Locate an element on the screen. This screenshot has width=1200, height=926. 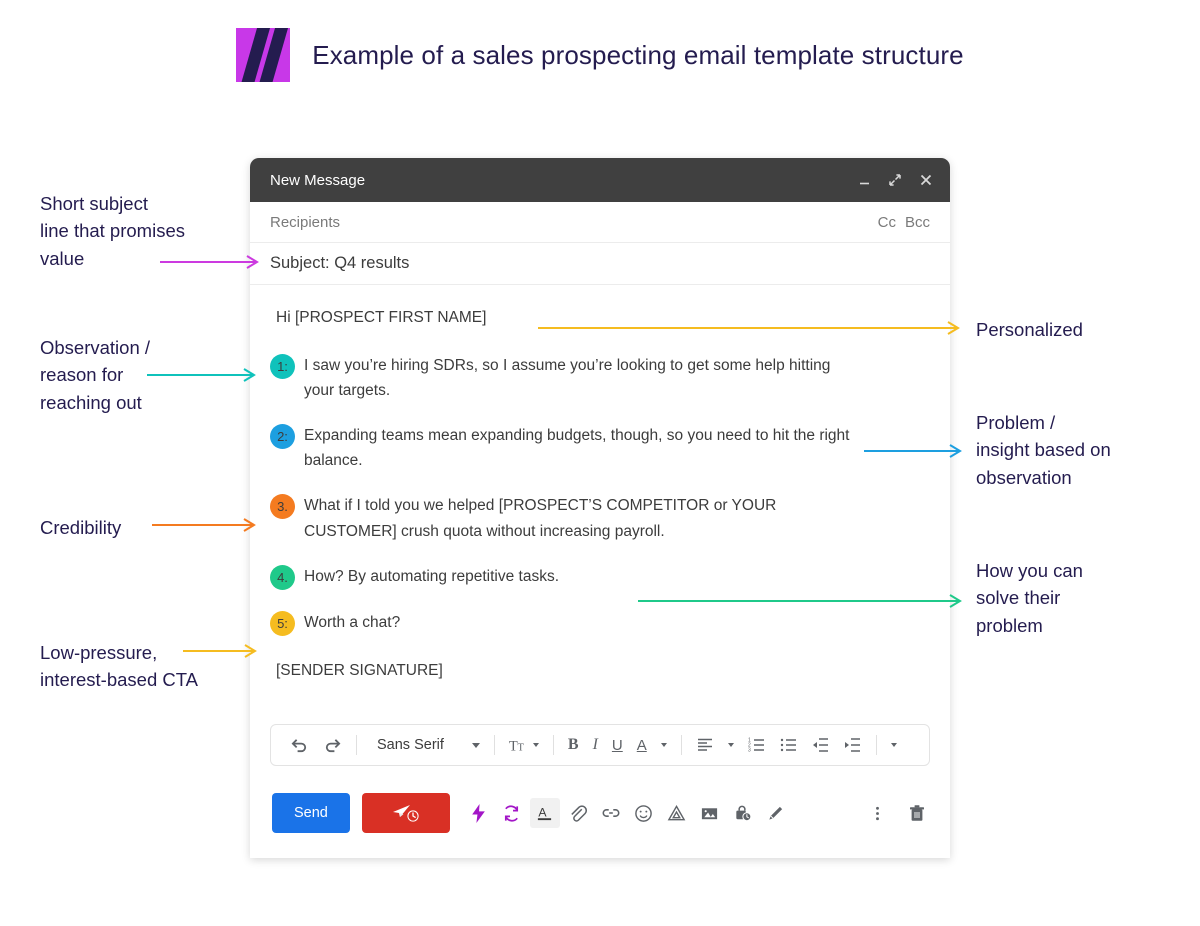
arrow-personalized is located at coordinates (749, 328).